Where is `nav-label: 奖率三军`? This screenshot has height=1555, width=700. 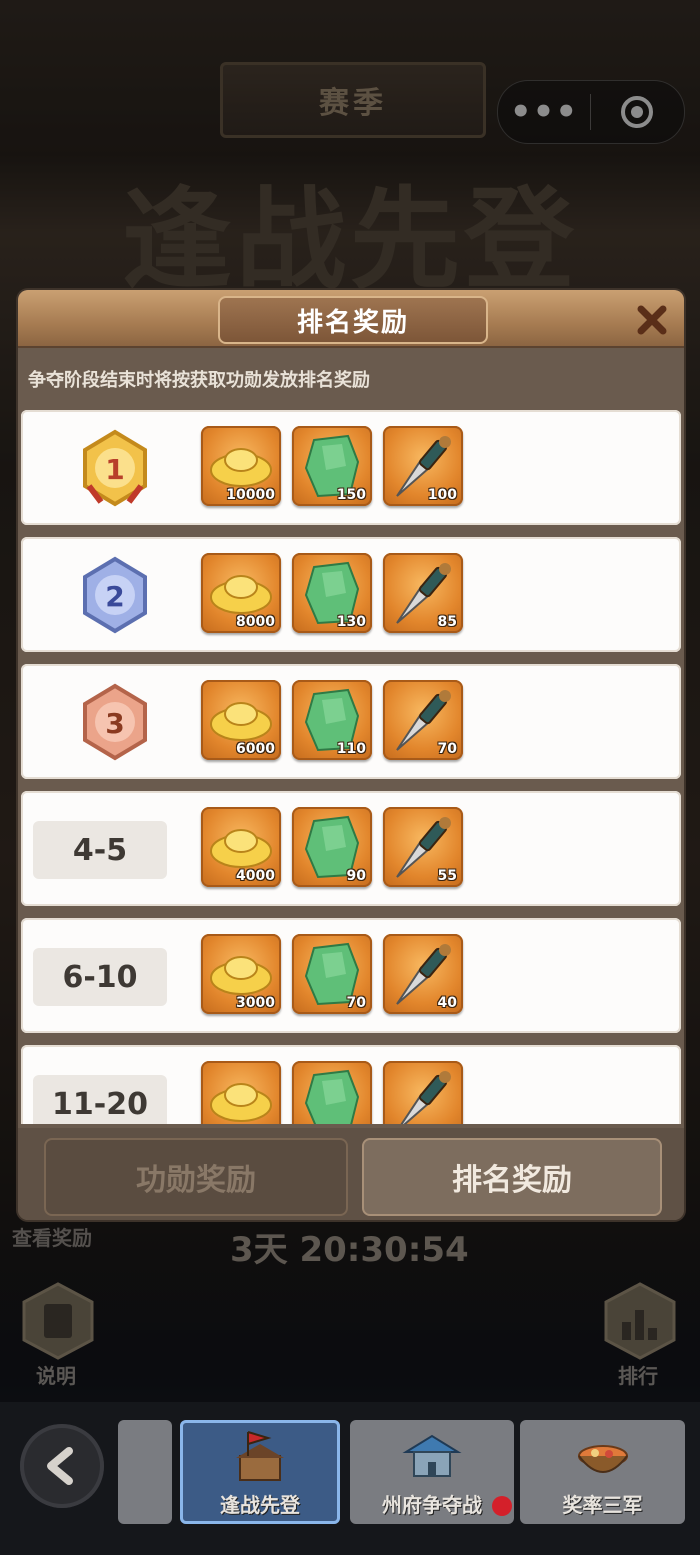
nav-label: 奖率三军 is located at coordinates (602, 1505).